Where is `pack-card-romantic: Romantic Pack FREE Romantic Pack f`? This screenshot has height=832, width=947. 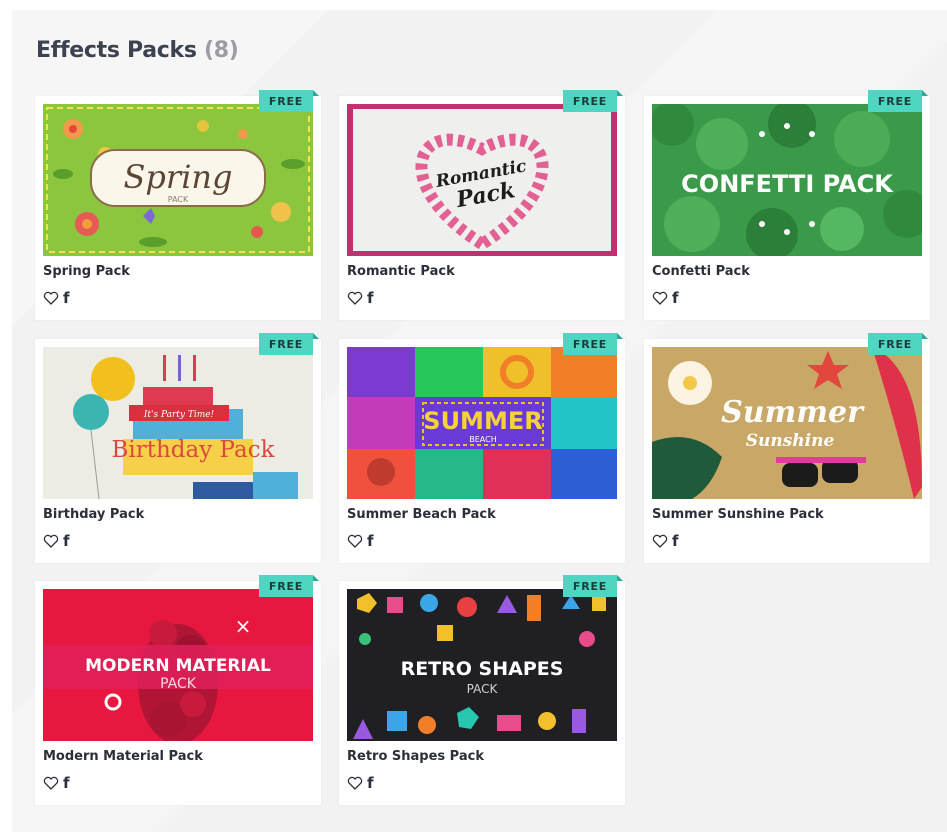
pack-card-romantic: Romantic Pack FREE Romantic Pack f is located at coordinates (482, 205).